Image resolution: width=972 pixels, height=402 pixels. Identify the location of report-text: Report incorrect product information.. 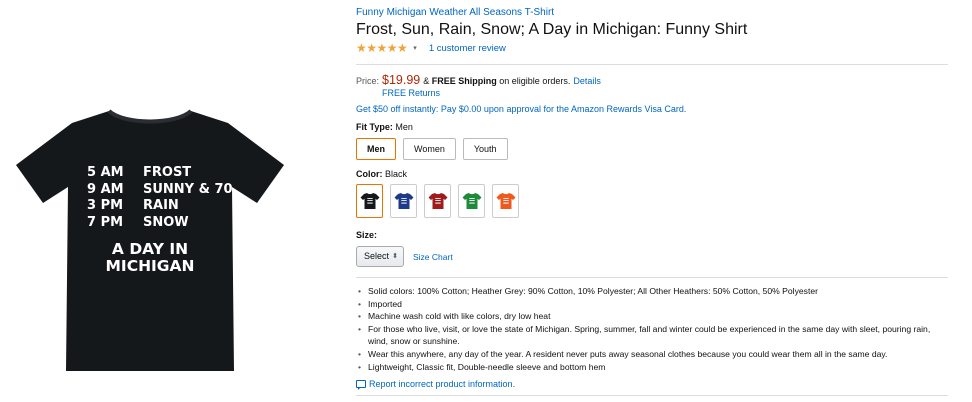
(442, 384).